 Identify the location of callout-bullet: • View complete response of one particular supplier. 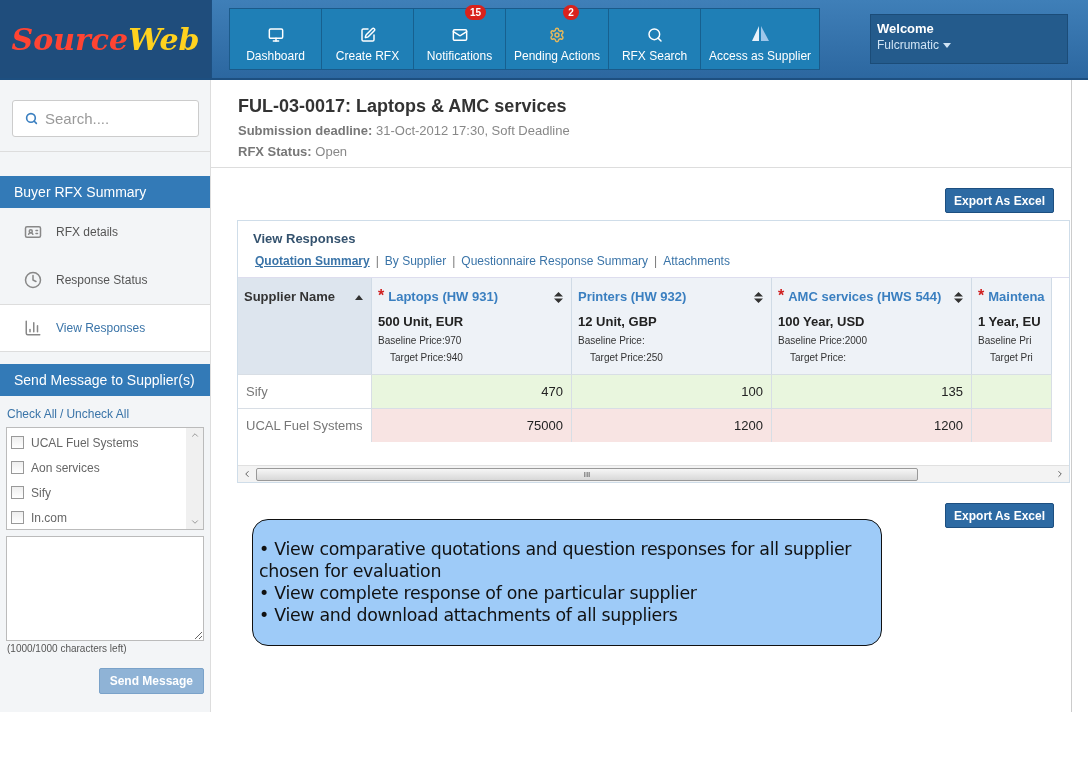
(478, 593).